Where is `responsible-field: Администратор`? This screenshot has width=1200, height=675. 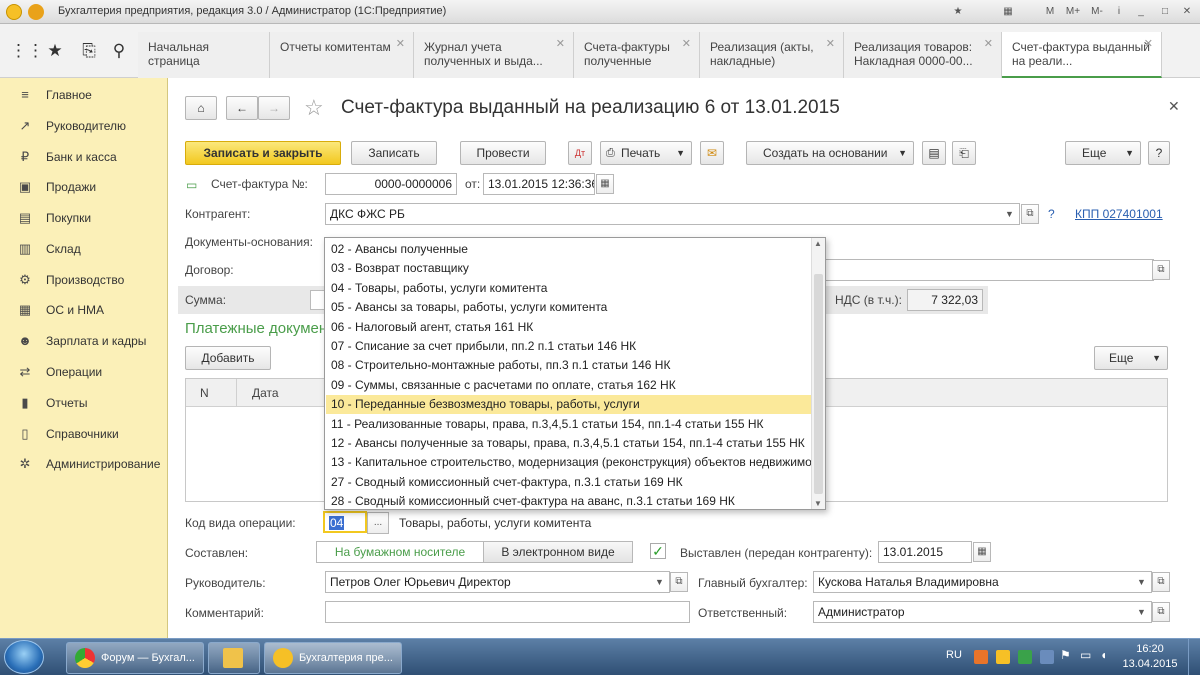
responsible-field: Администратор is located at coordinates (982, 612).